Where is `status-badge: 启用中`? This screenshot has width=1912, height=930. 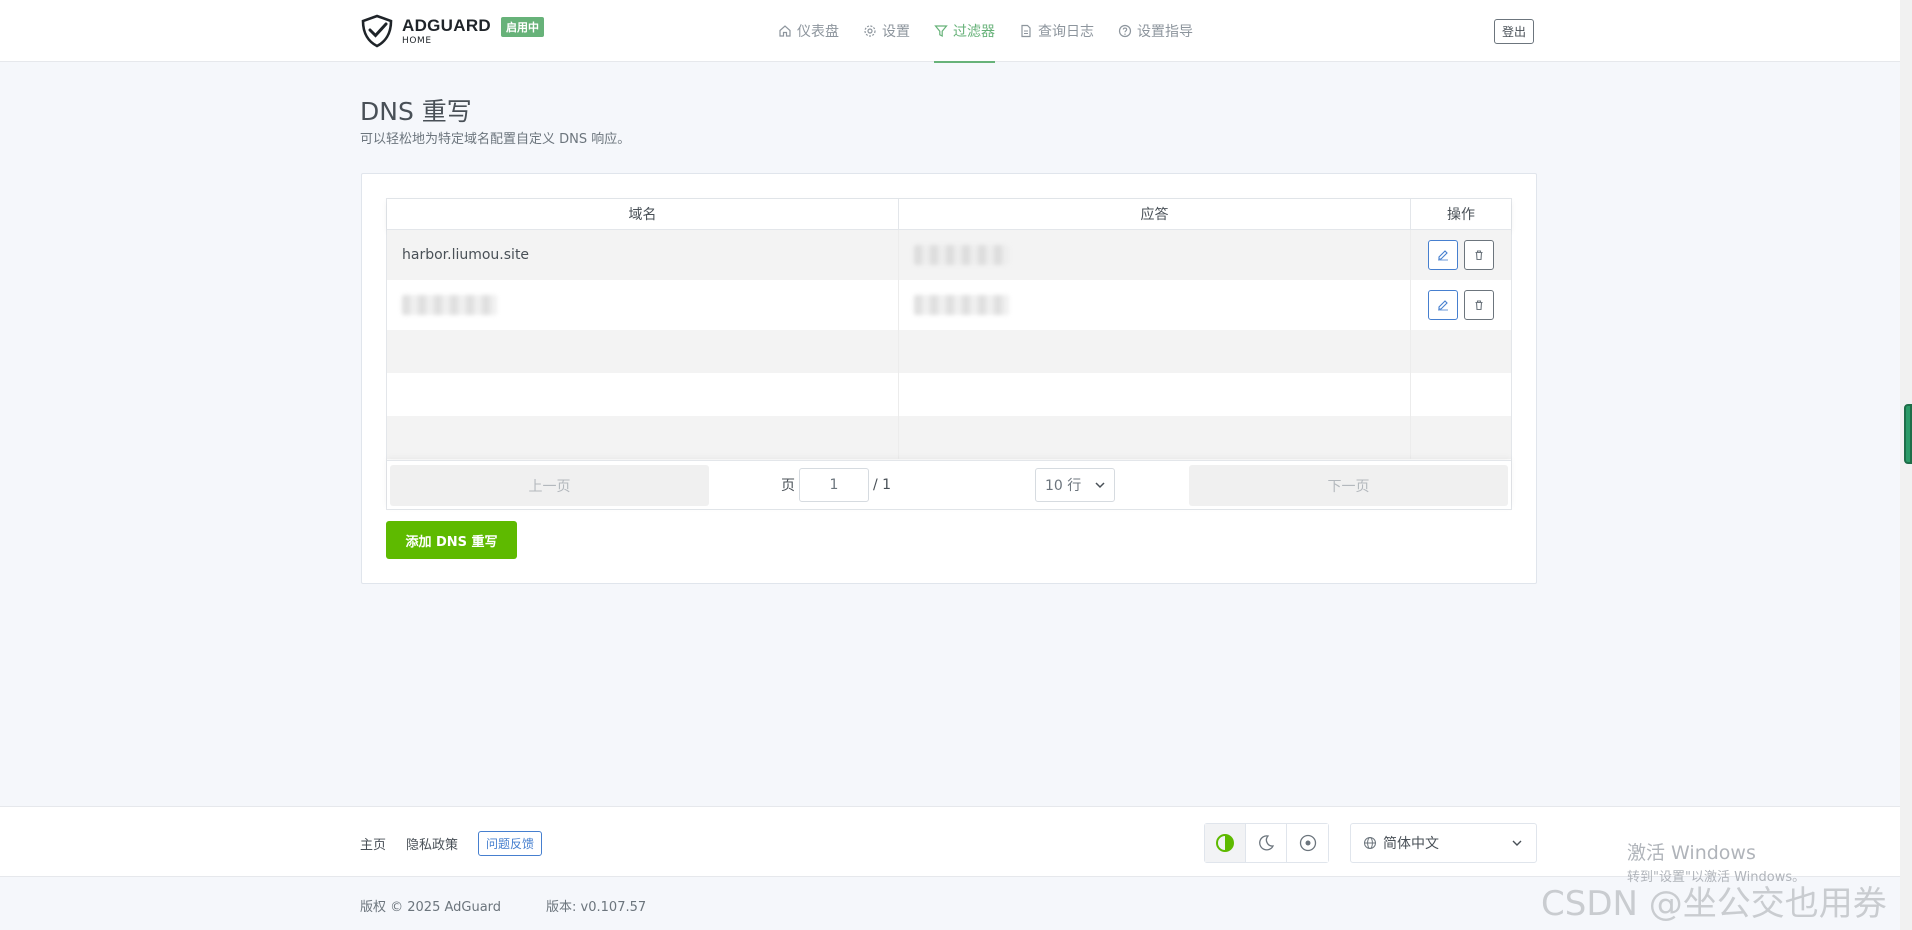 status-badge: 启用中 is located at coordinates (522, 27).